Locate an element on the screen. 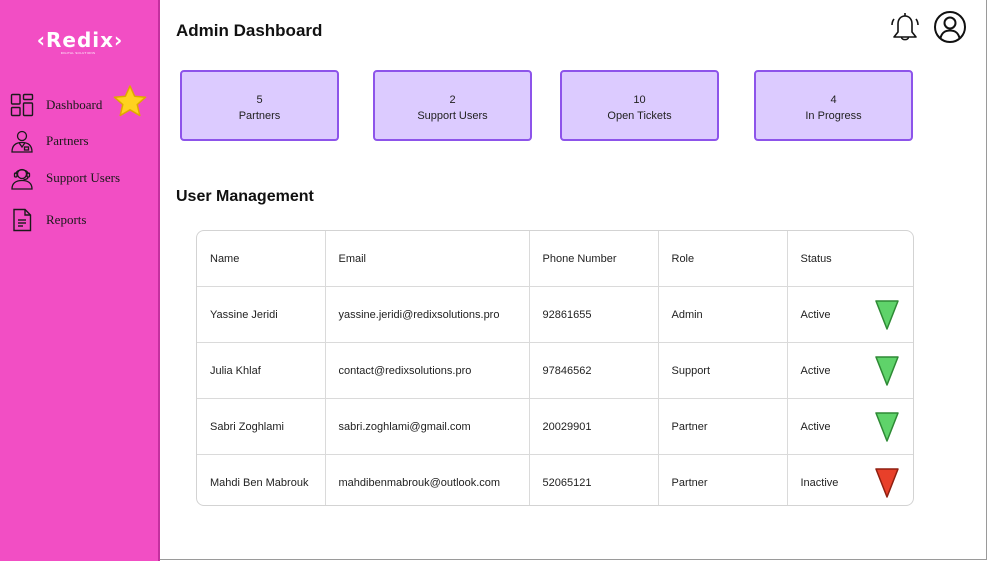 The image size is (988, 561). stat-card-partners: 5 Partners is located at coordinates (259, 105).